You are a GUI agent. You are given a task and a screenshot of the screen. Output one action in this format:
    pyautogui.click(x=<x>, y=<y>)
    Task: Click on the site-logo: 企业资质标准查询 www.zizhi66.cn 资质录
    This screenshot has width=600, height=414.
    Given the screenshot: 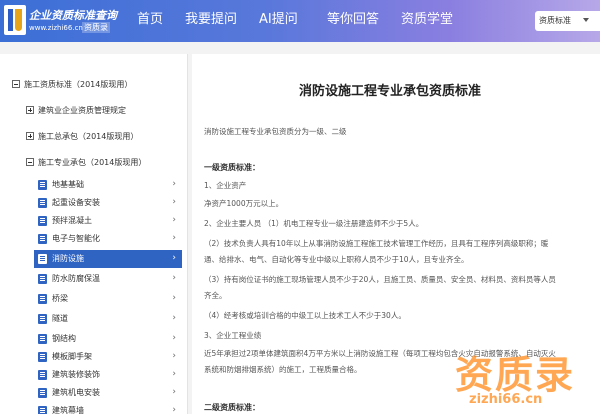 What is the action you would take?
    pyautogui.click(x=60, y=21)
    